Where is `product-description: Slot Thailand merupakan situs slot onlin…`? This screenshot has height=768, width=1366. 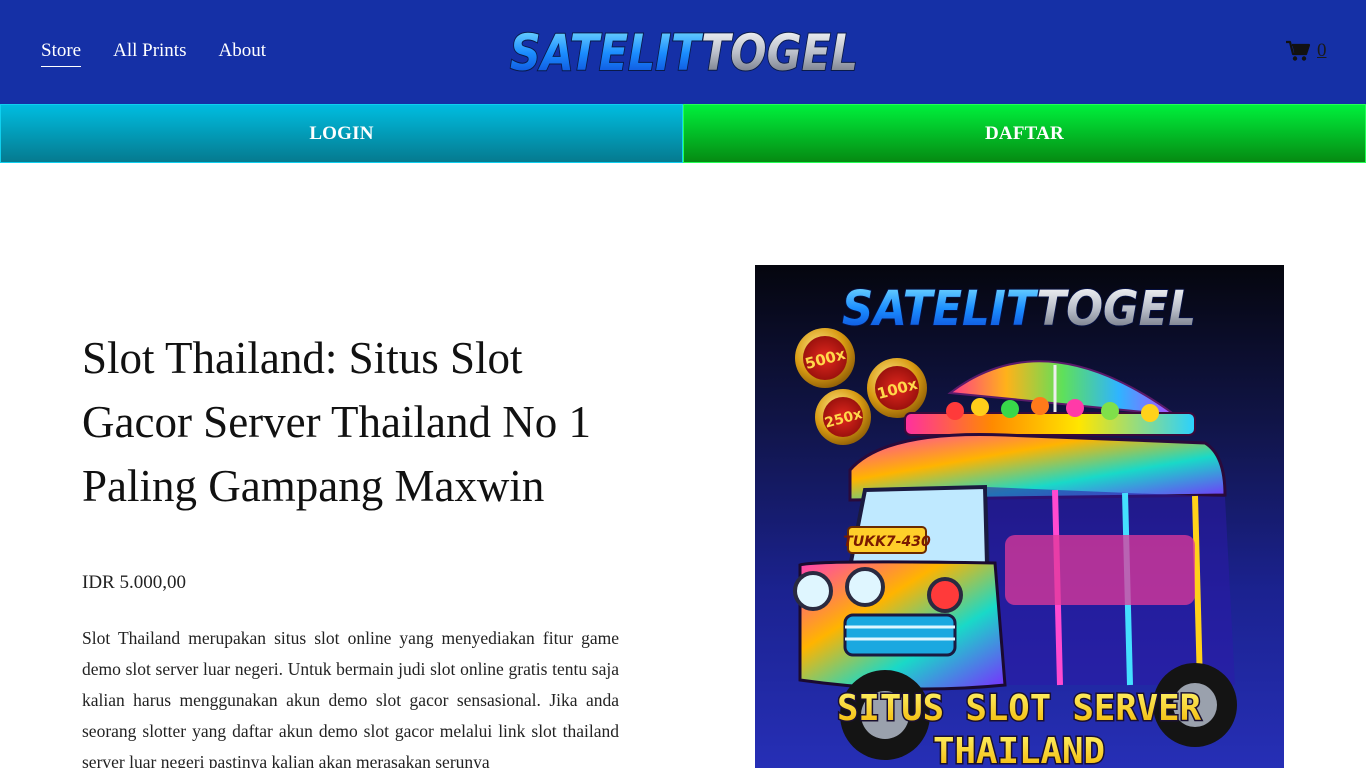 product-description: Slot Thailand merupakan situs slot onlin… is located at coordinates (350, 698).